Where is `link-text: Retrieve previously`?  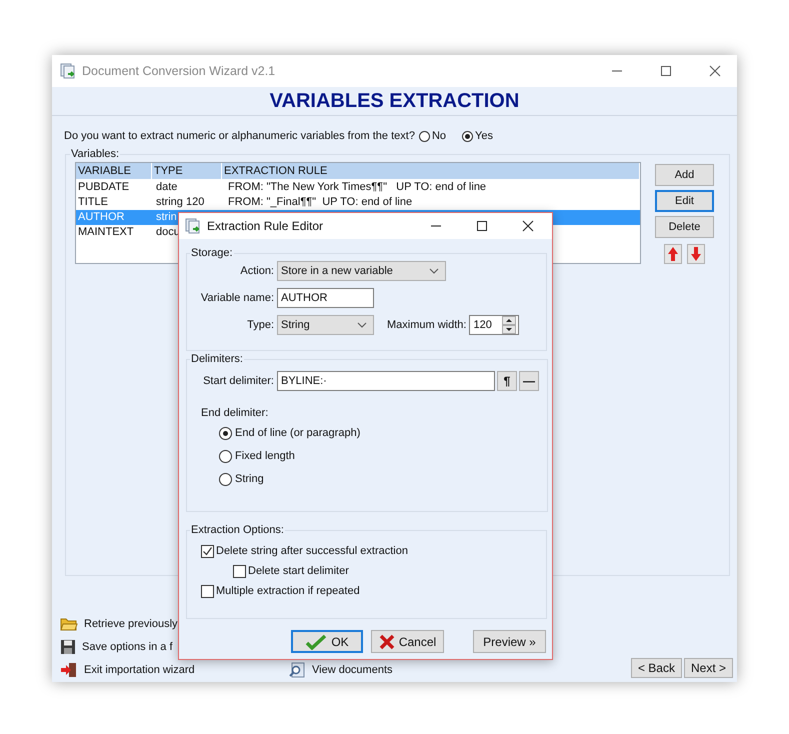
link-text: Retrieve previously is located at coordinates (131, 624).